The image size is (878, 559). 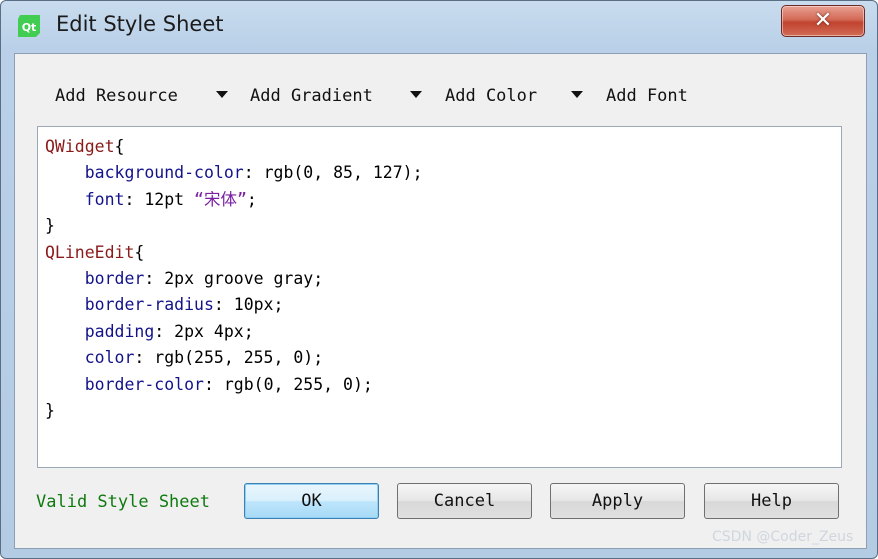 What do you see at coordinates (617, 501) in the screenshot?
I see `apply-button: Apply` at bounding box center [617, 501].